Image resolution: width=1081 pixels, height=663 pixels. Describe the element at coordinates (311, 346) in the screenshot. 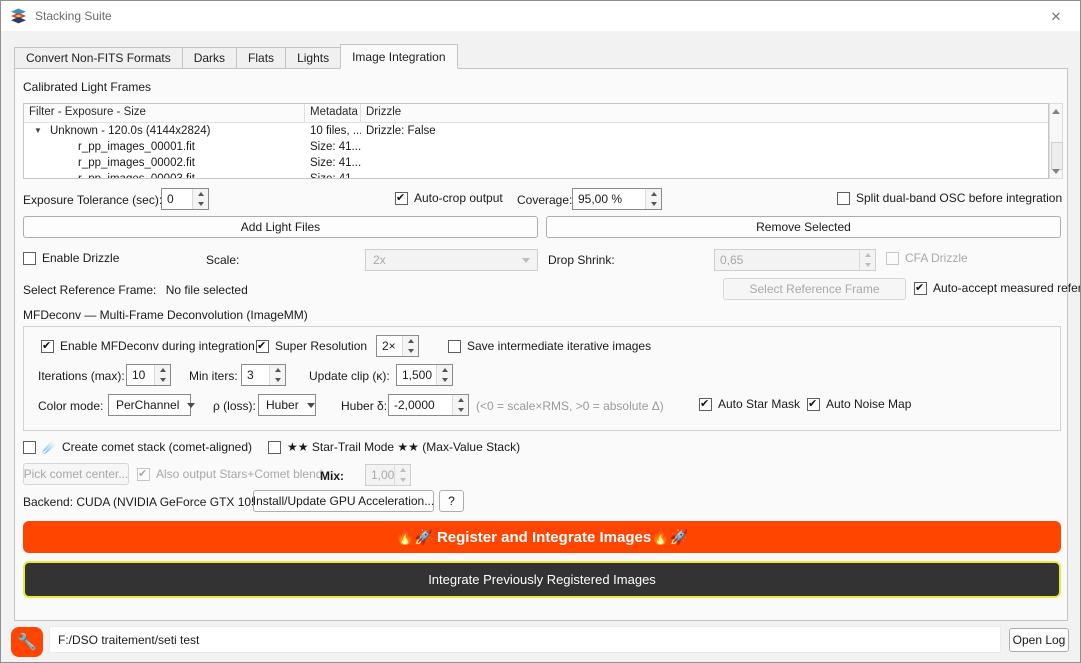

I see `super-resolution-checkbox: Super Resolution` at that location.